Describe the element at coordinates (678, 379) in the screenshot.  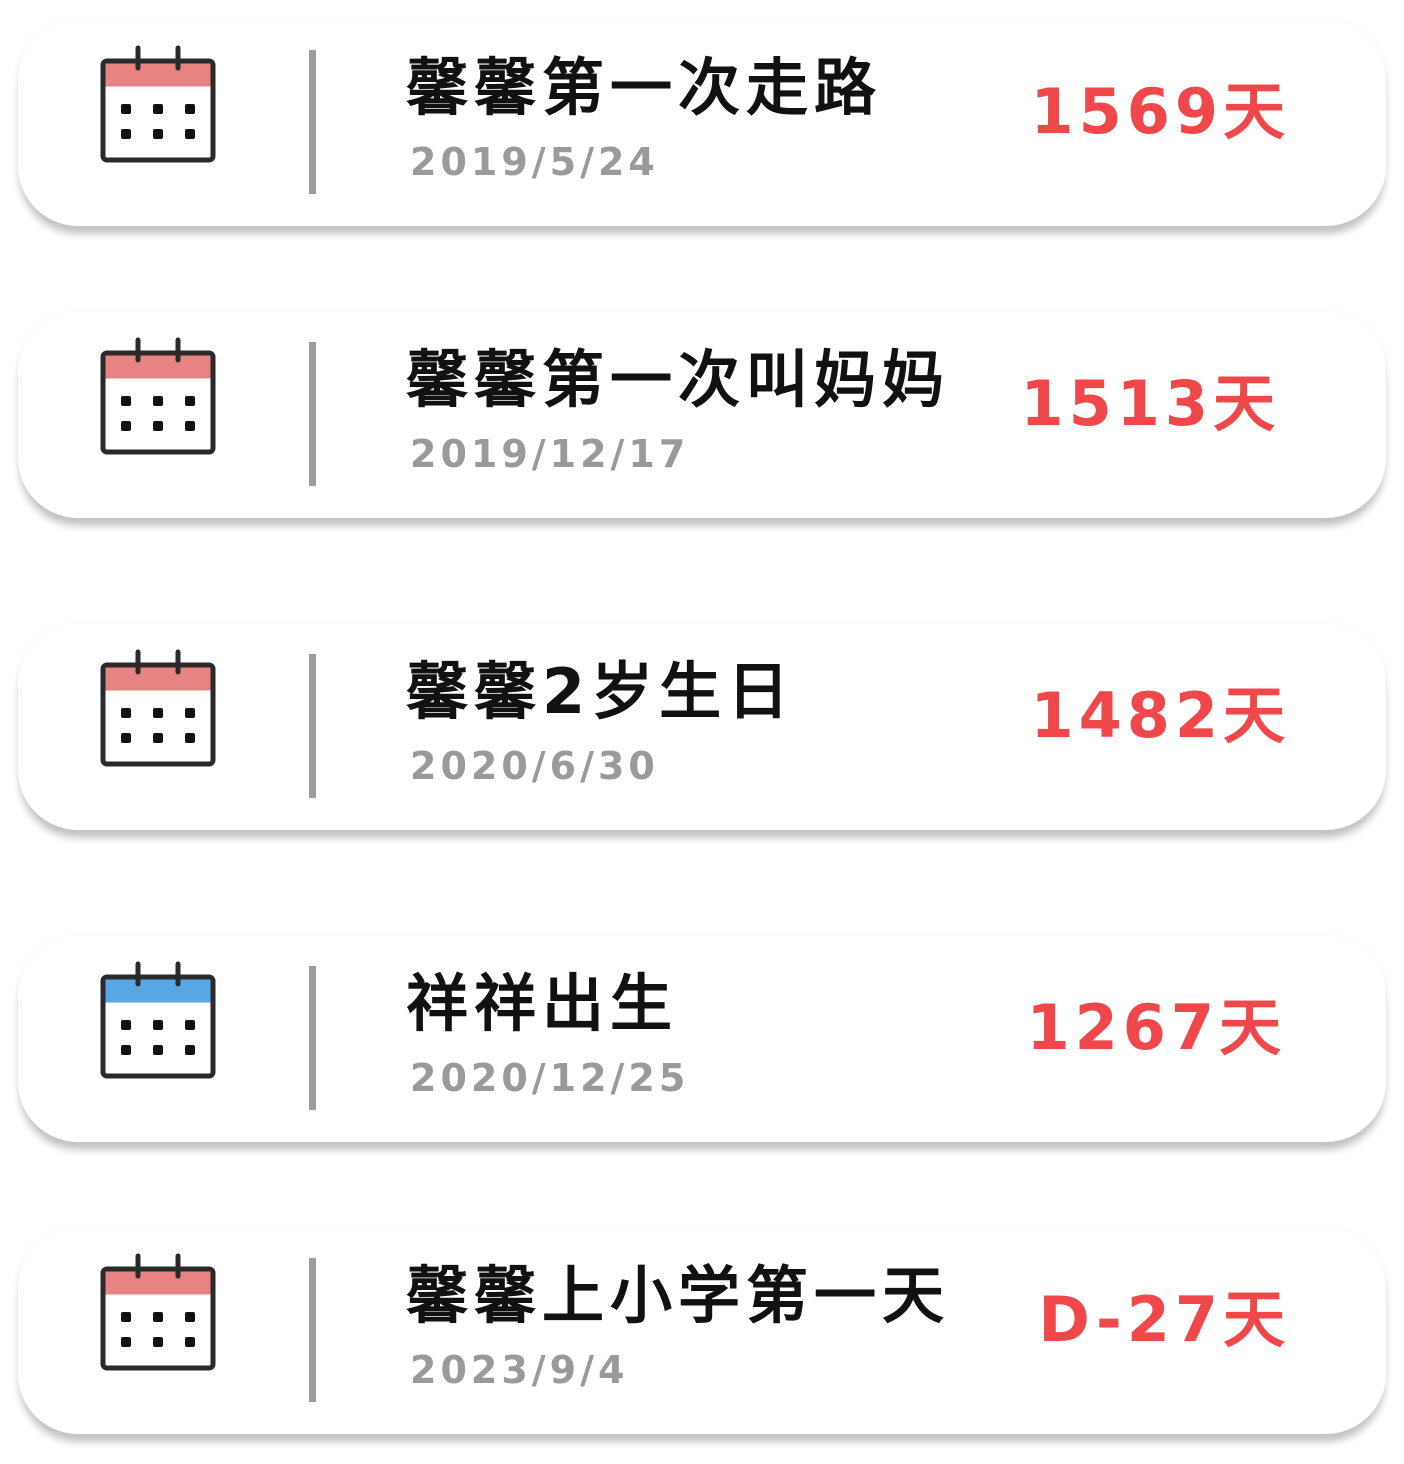
I see `event-title: 馨馨第一次叫妈妈` at that location.